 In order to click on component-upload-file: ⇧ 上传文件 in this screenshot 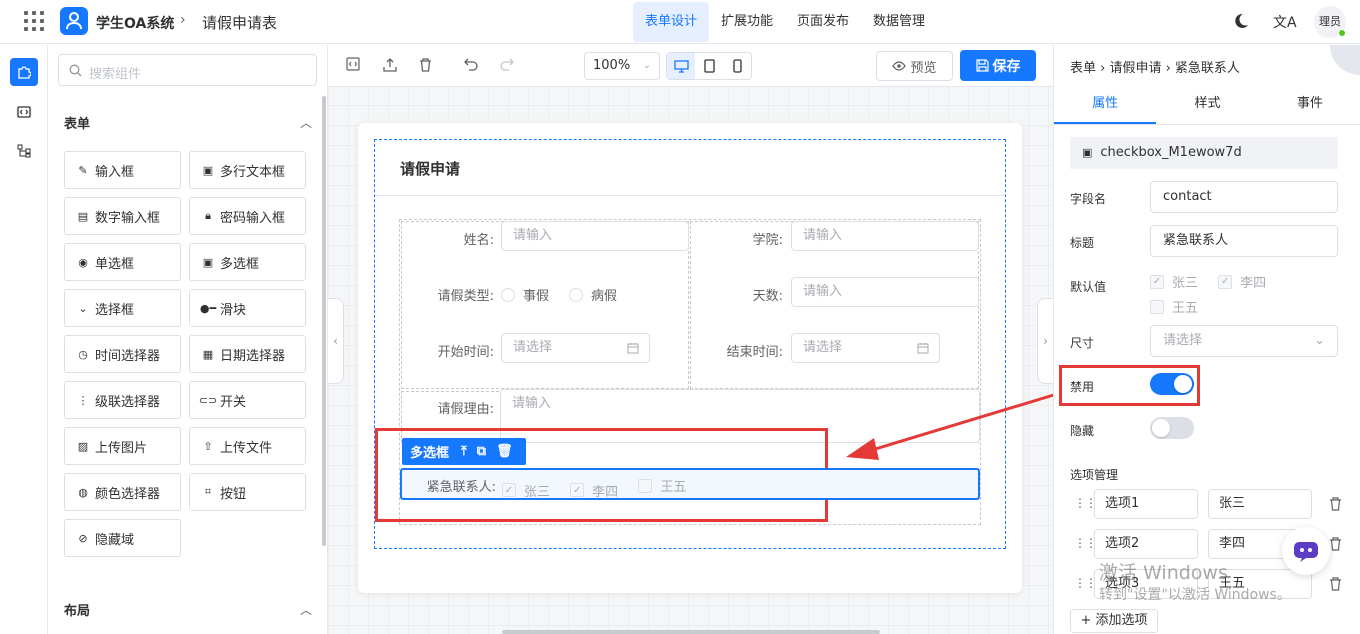, I will do `click(247, 446)`.